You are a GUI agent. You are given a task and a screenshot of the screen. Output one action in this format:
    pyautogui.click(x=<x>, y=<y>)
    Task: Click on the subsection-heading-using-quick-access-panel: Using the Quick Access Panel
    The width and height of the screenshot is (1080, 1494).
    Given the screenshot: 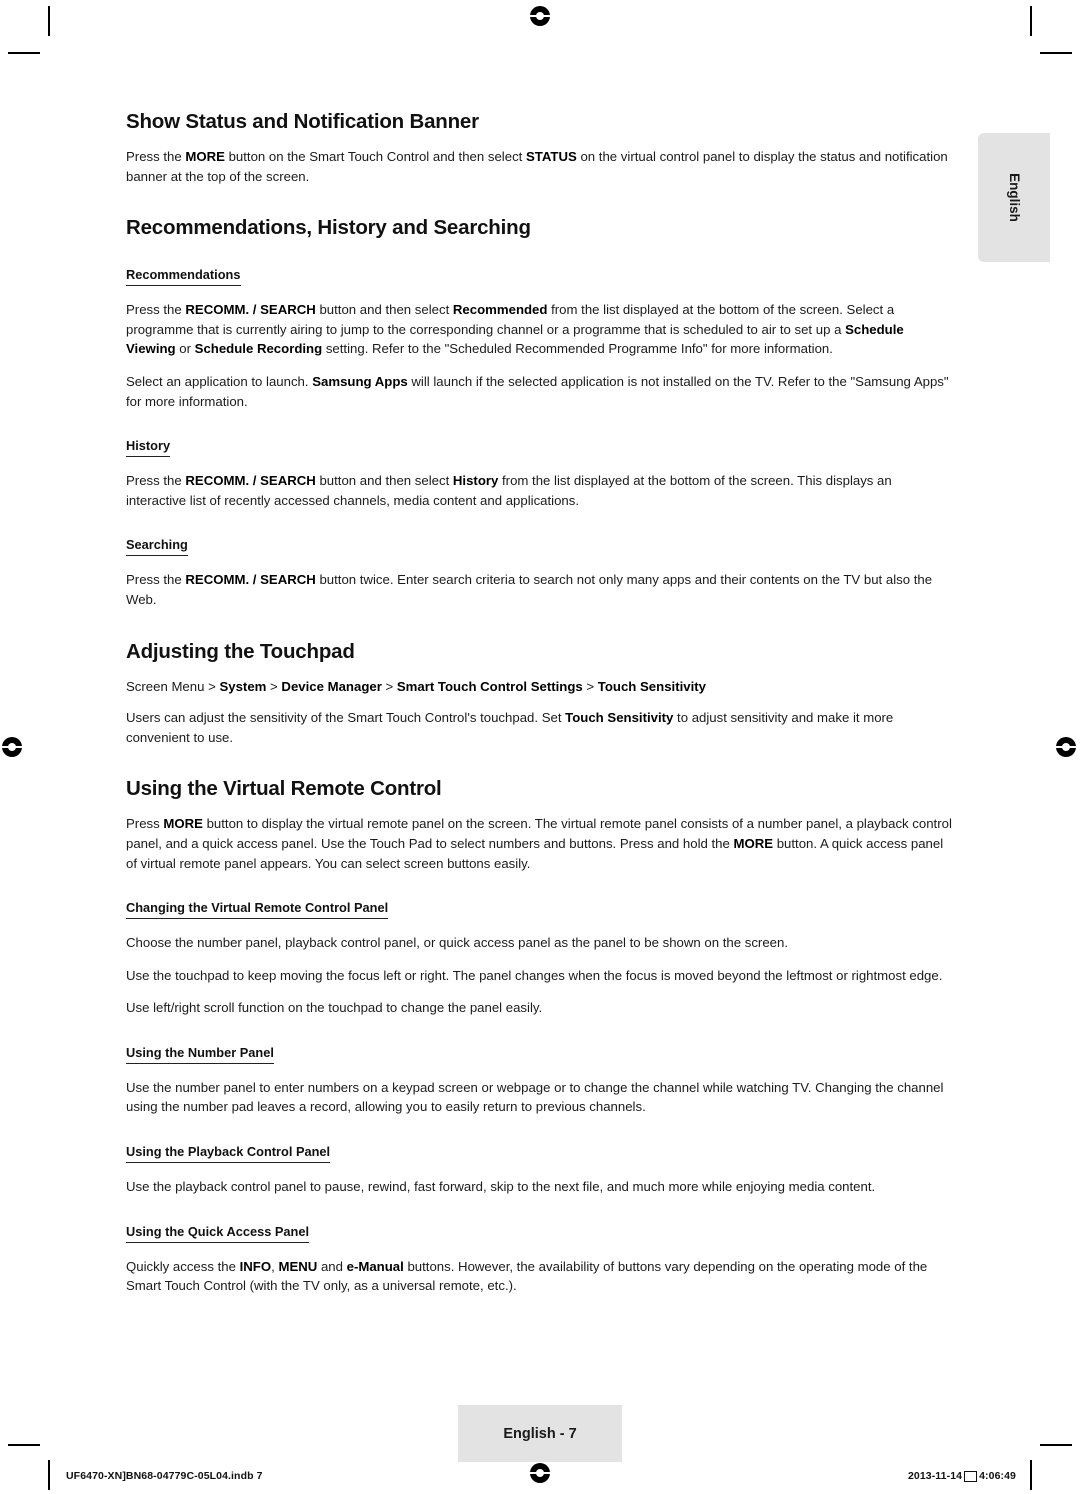 What is the action you would take?
    pyautogui.click(x=218, y=1233)
    